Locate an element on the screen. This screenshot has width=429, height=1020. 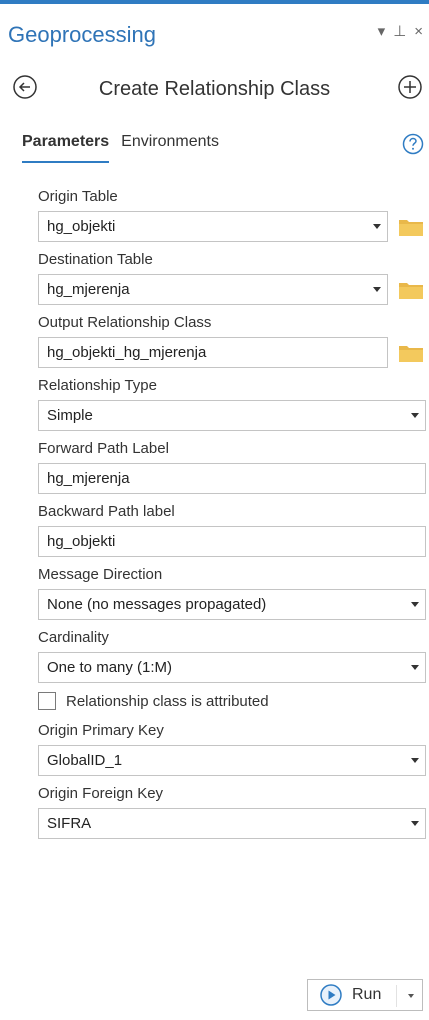
pane-controls: ▾ ⊥ × is located at coordinates (400, 31).